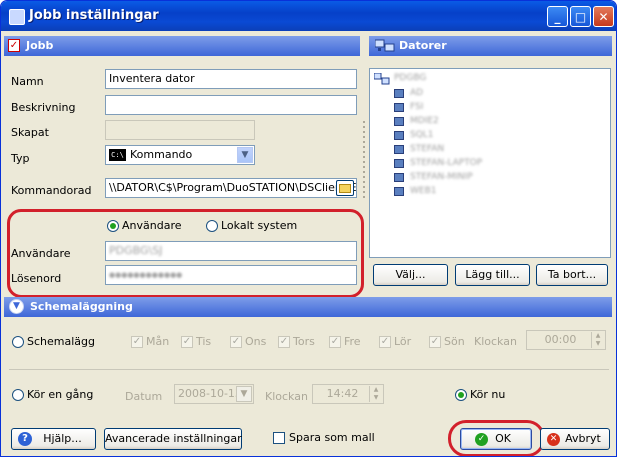  I want to click on tree-item: STEFAN-MINIP, so click(441, 177).